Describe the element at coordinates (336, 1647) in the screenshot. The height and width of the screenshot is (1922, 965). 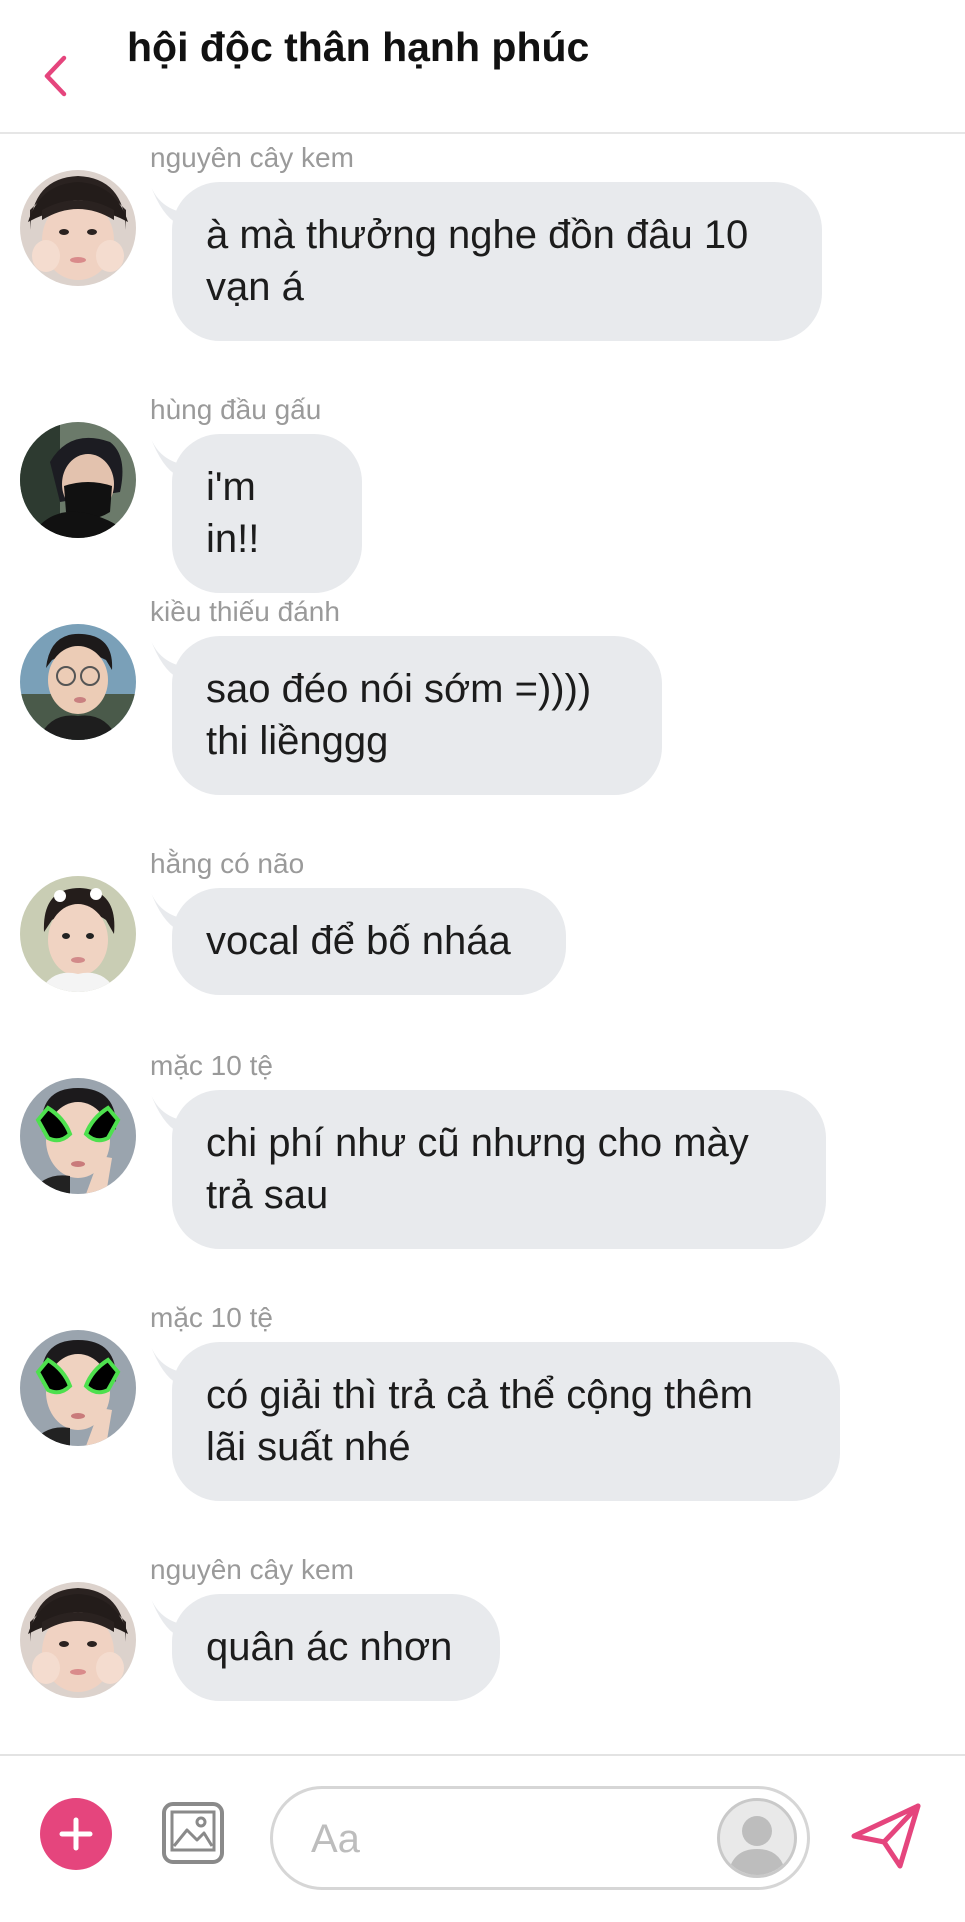
I see `message-bubble: quân ác nhơn` at that location.